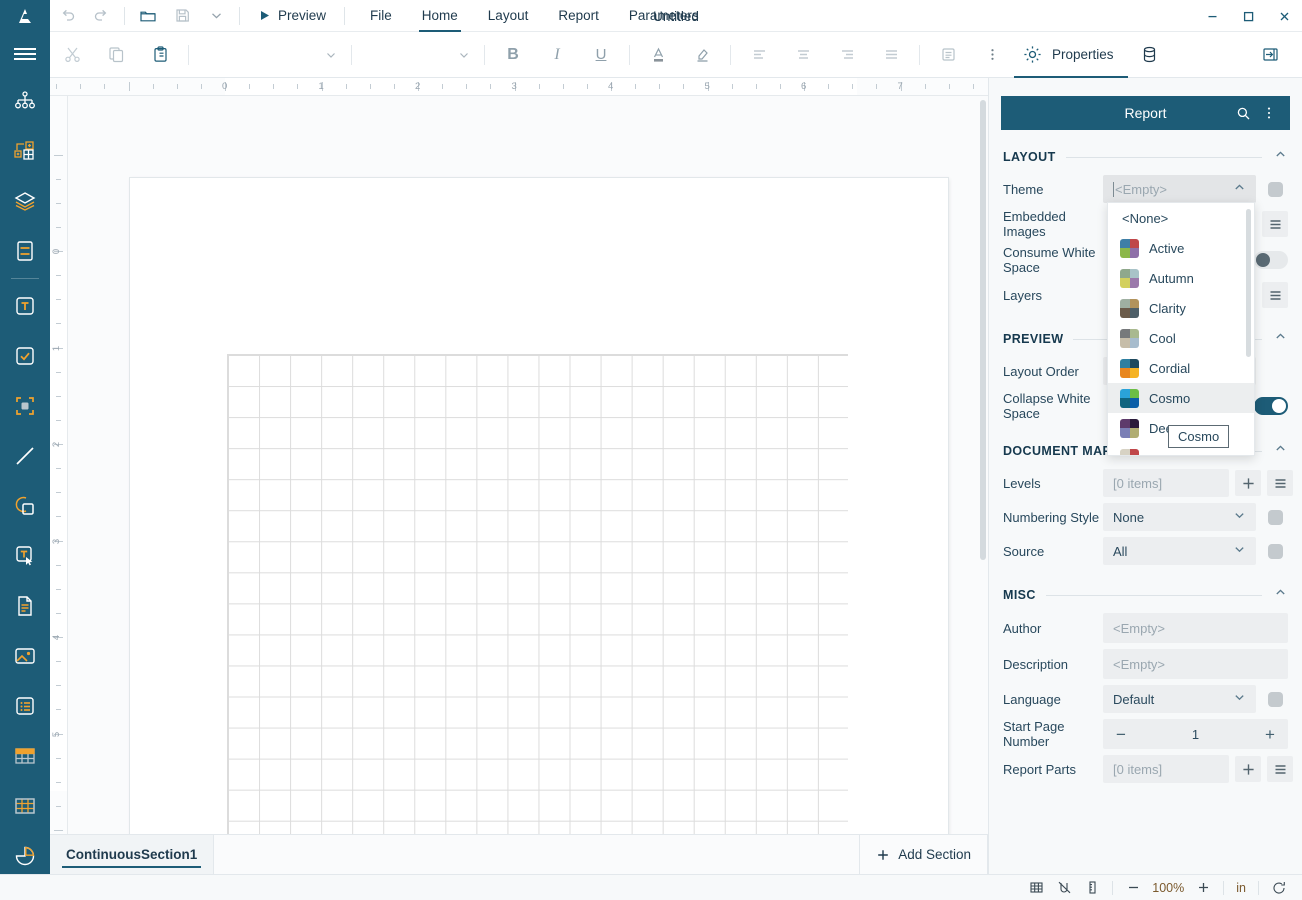  Describe the element at coordinates (25, 706) in the screenshot. I see `list-tool-icon` at that location.